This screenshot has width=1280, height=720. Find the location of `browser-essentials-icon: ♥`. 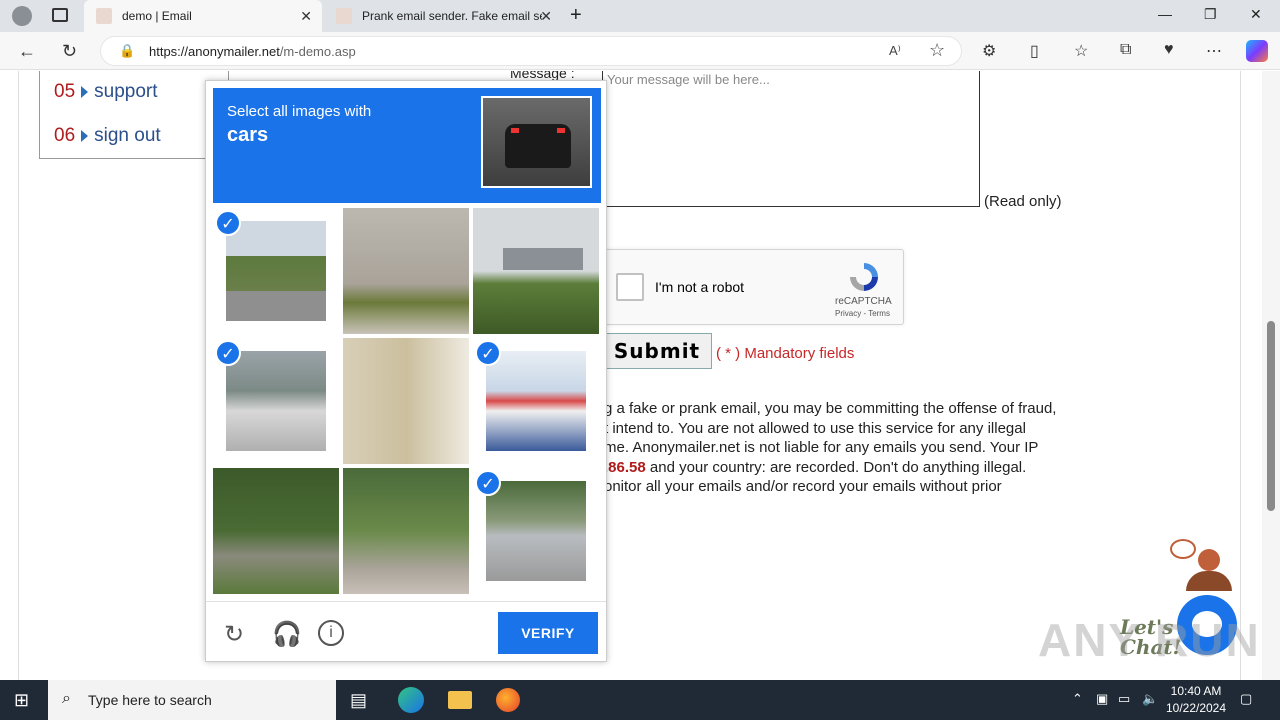

browser-essentials-icon: ♥ is located at coordinates (1169, 50).